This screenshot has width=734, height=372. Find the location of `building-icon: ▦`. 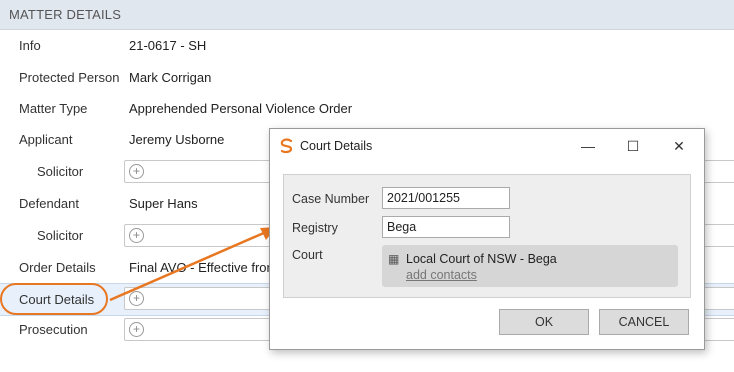

building-icon: ▦ is located at coordinates (394, 259).